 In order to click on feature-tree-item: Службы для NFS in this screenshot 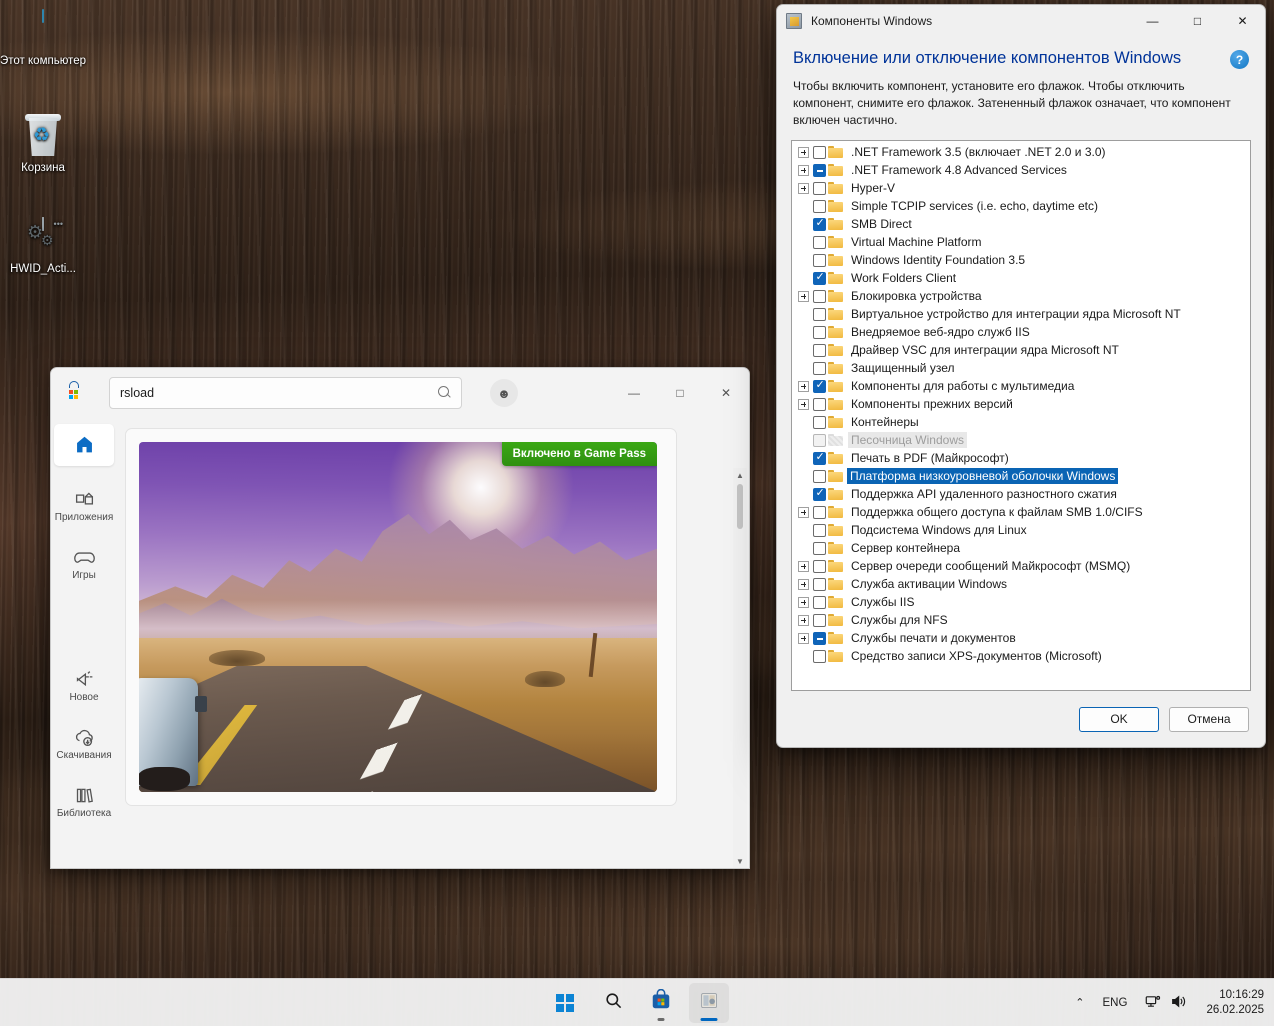, I will do `click(1021, 620)`.